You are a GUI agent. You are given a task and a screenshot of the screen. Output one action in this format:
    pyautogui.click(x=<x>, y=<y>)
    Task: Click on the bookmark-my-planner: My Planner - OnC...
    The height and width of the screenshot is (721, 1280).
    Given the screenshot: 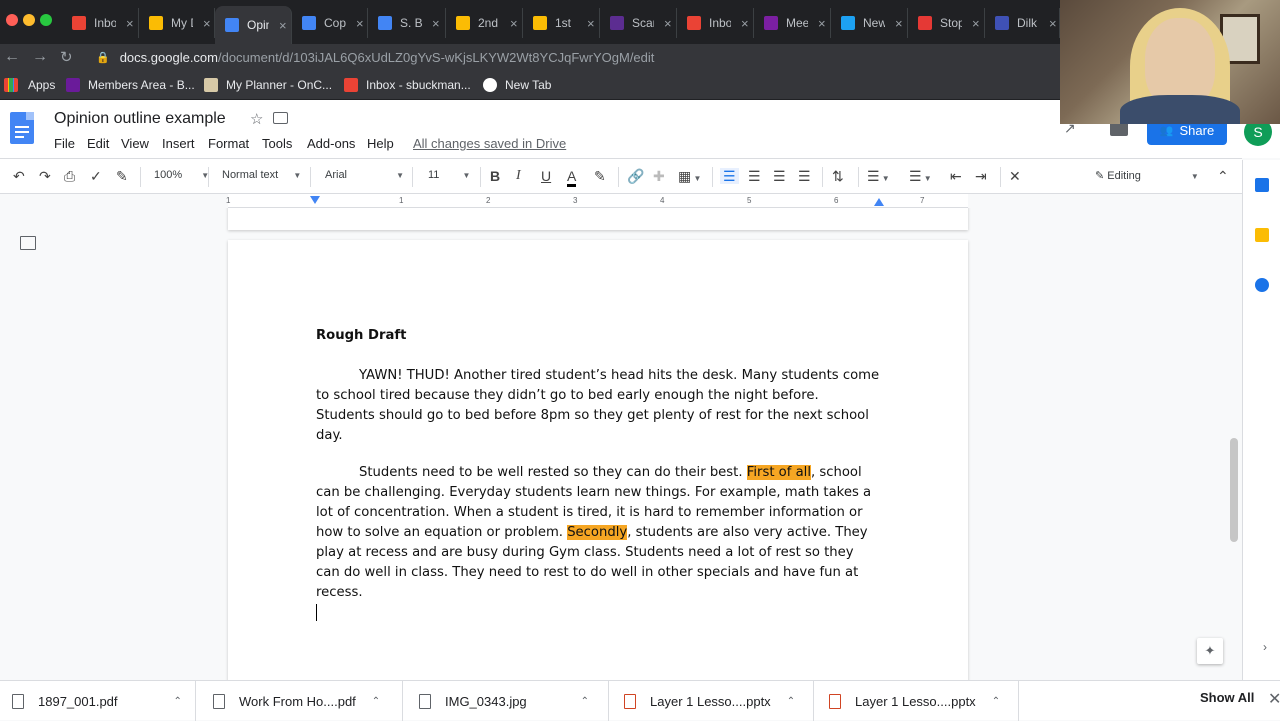 What is the action you would take?
    pyautogui.click(x=268, y=85)
    